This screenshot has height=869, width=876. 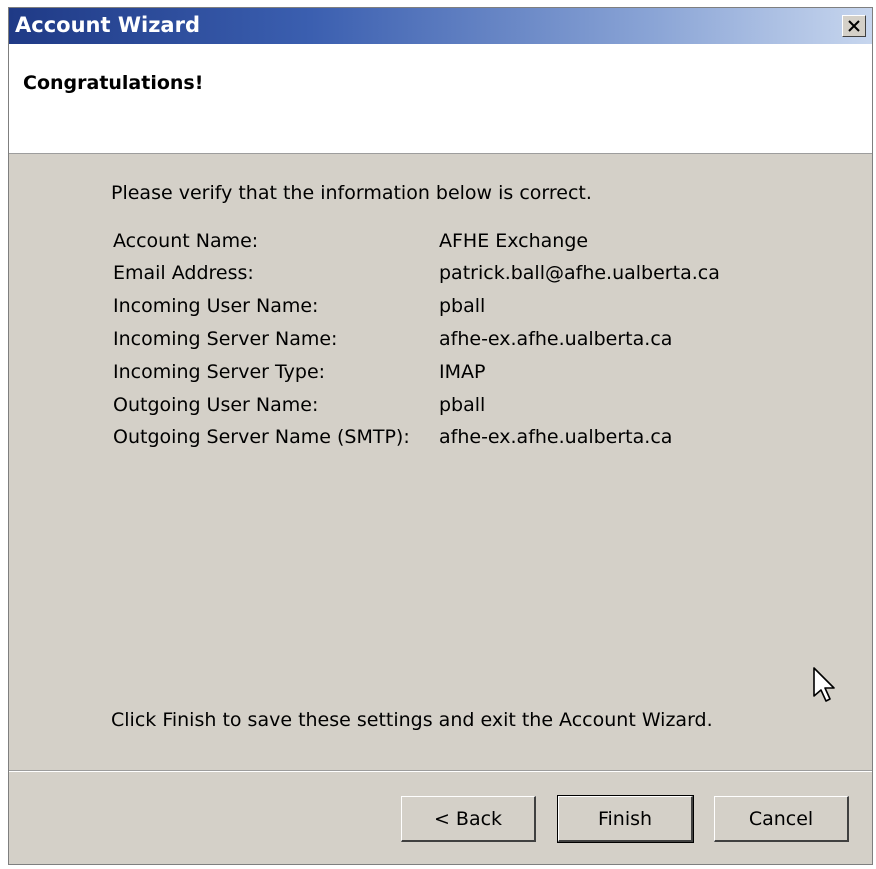 What do you see at coordinates (468, 819) in the screenshot?
I see `back-button: < Back` at bounding box center [468, 819].